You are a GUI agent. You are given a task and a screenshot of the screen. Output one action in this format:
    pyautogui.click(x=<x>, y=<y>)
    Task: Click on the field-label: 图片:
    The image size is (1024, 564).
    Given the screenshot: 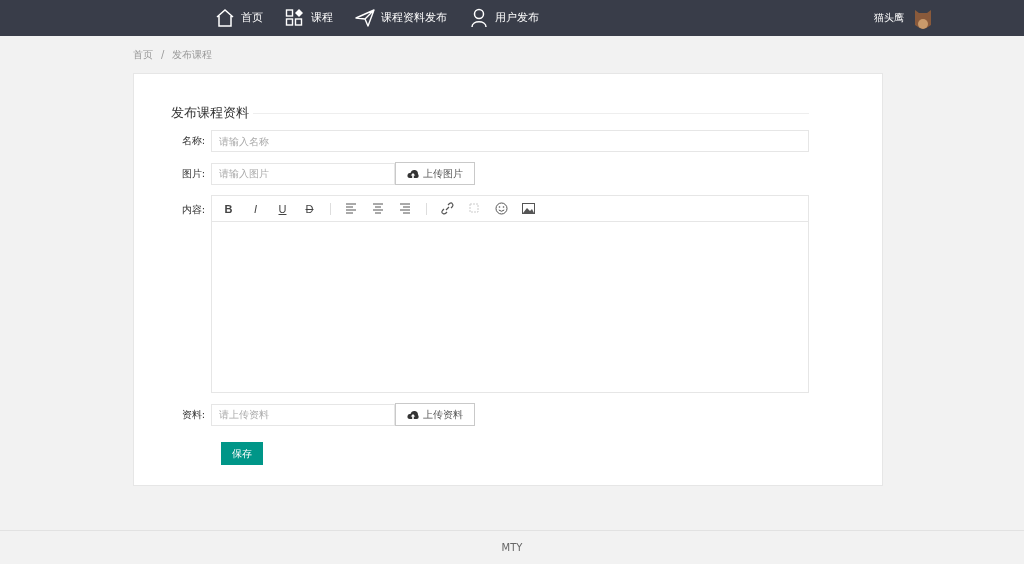 What is the action you would take?
    pyautogui.click(x=193, y=173)
    